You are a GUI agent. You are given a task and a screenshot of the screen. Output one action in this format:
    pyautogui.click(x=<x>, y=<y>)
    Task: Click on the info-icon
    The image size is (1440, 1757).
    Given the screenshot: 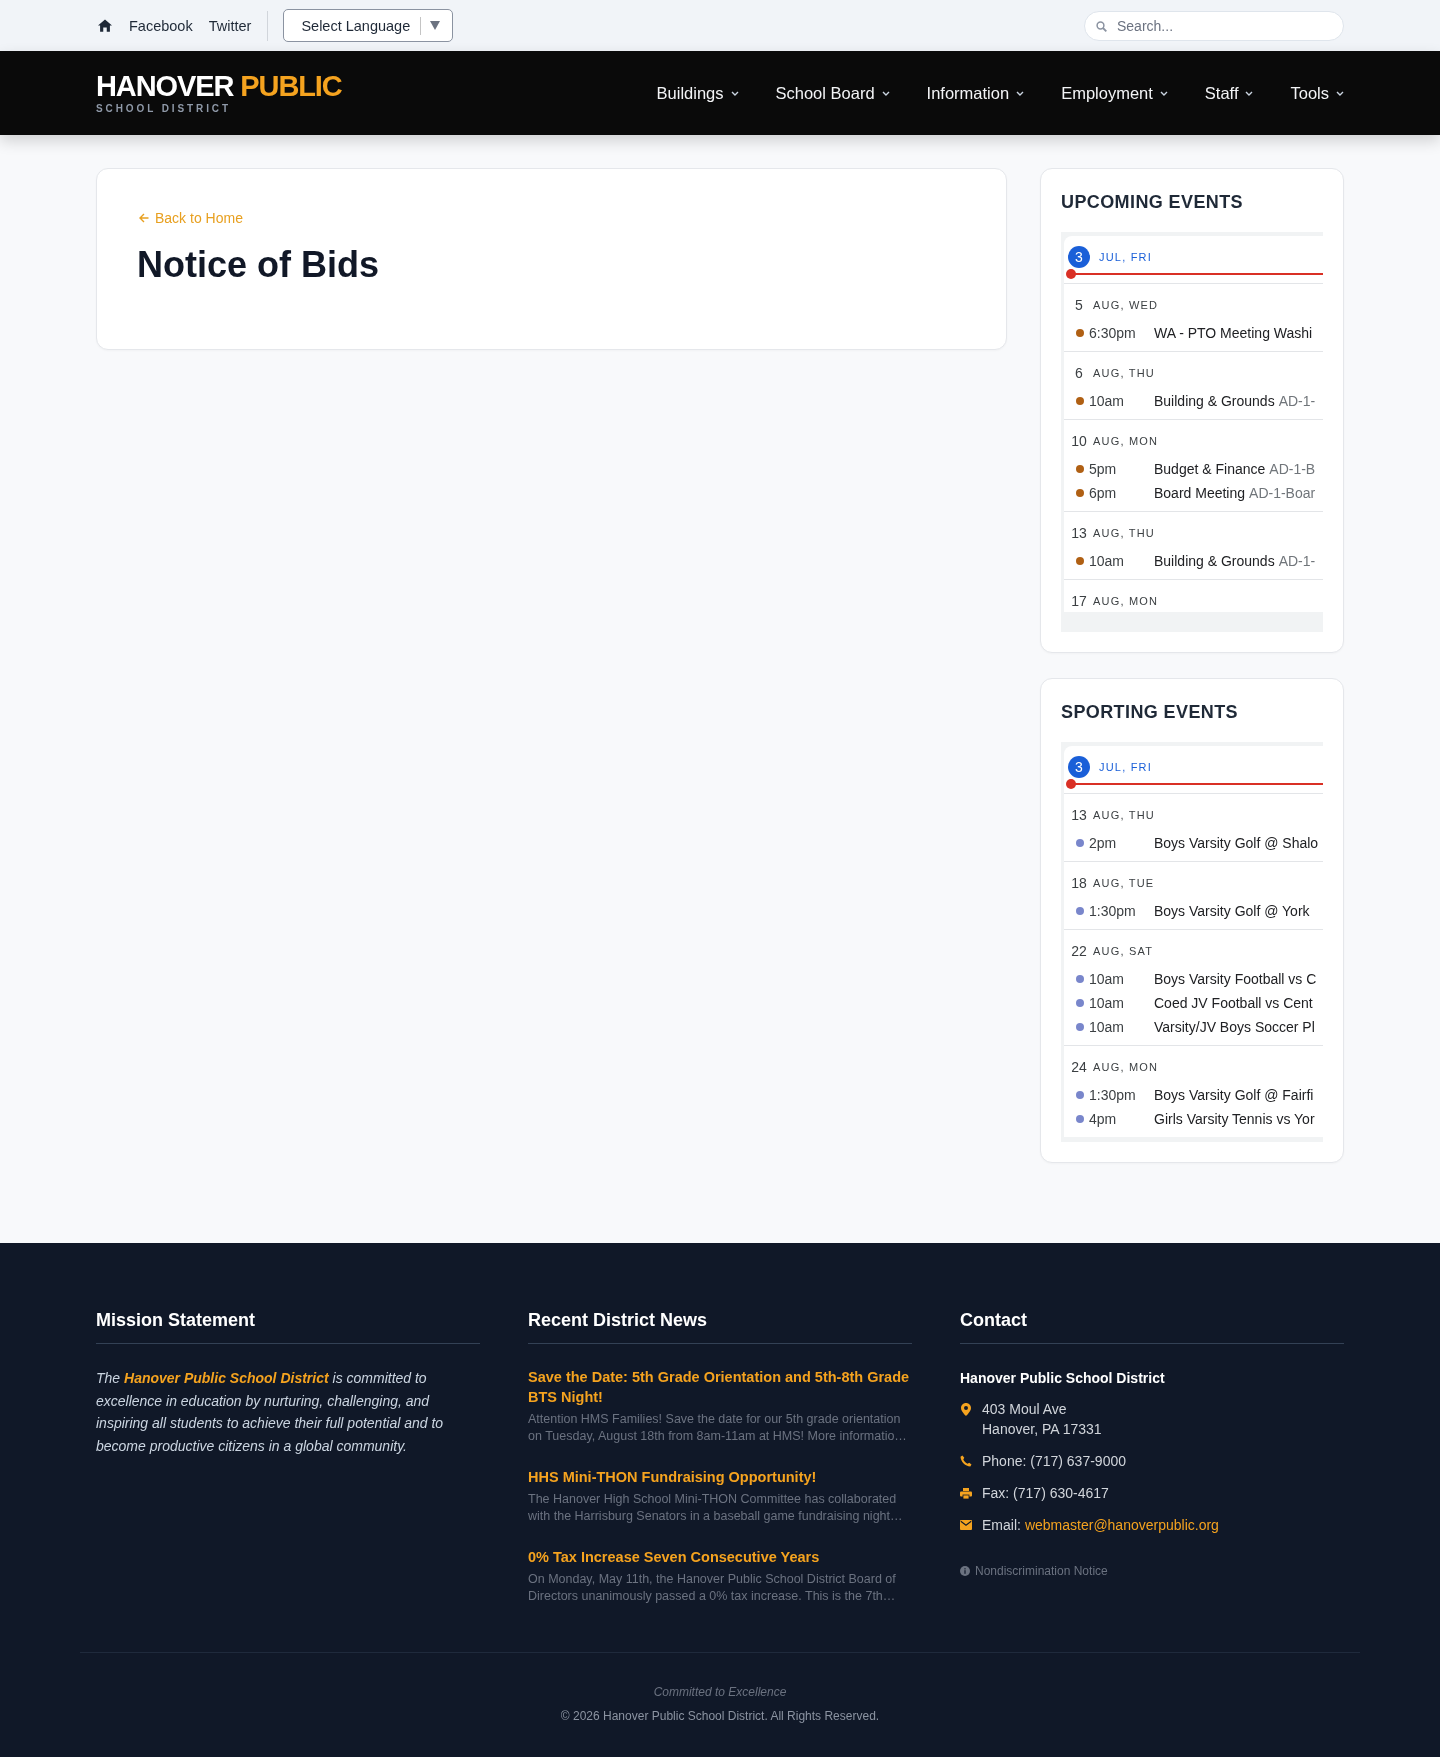 What is the action you would take?
    pyautogui.click(x=965, y=1571)
    